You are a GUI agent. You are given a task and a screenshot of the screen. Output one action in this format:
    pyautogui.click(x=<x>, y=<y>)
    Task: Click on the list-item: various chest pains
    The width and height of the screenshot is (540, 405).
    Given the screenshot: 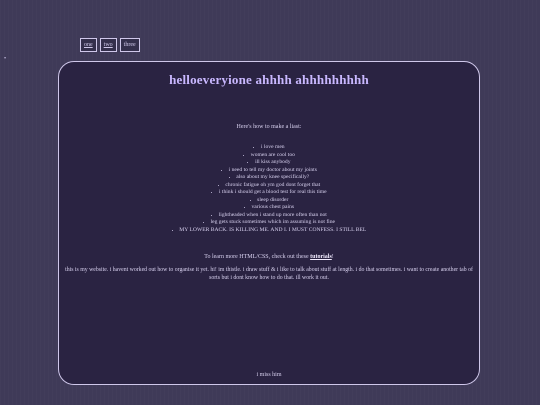 What is the action you would take?
    pyautogui.click(x=269, y=208)
    